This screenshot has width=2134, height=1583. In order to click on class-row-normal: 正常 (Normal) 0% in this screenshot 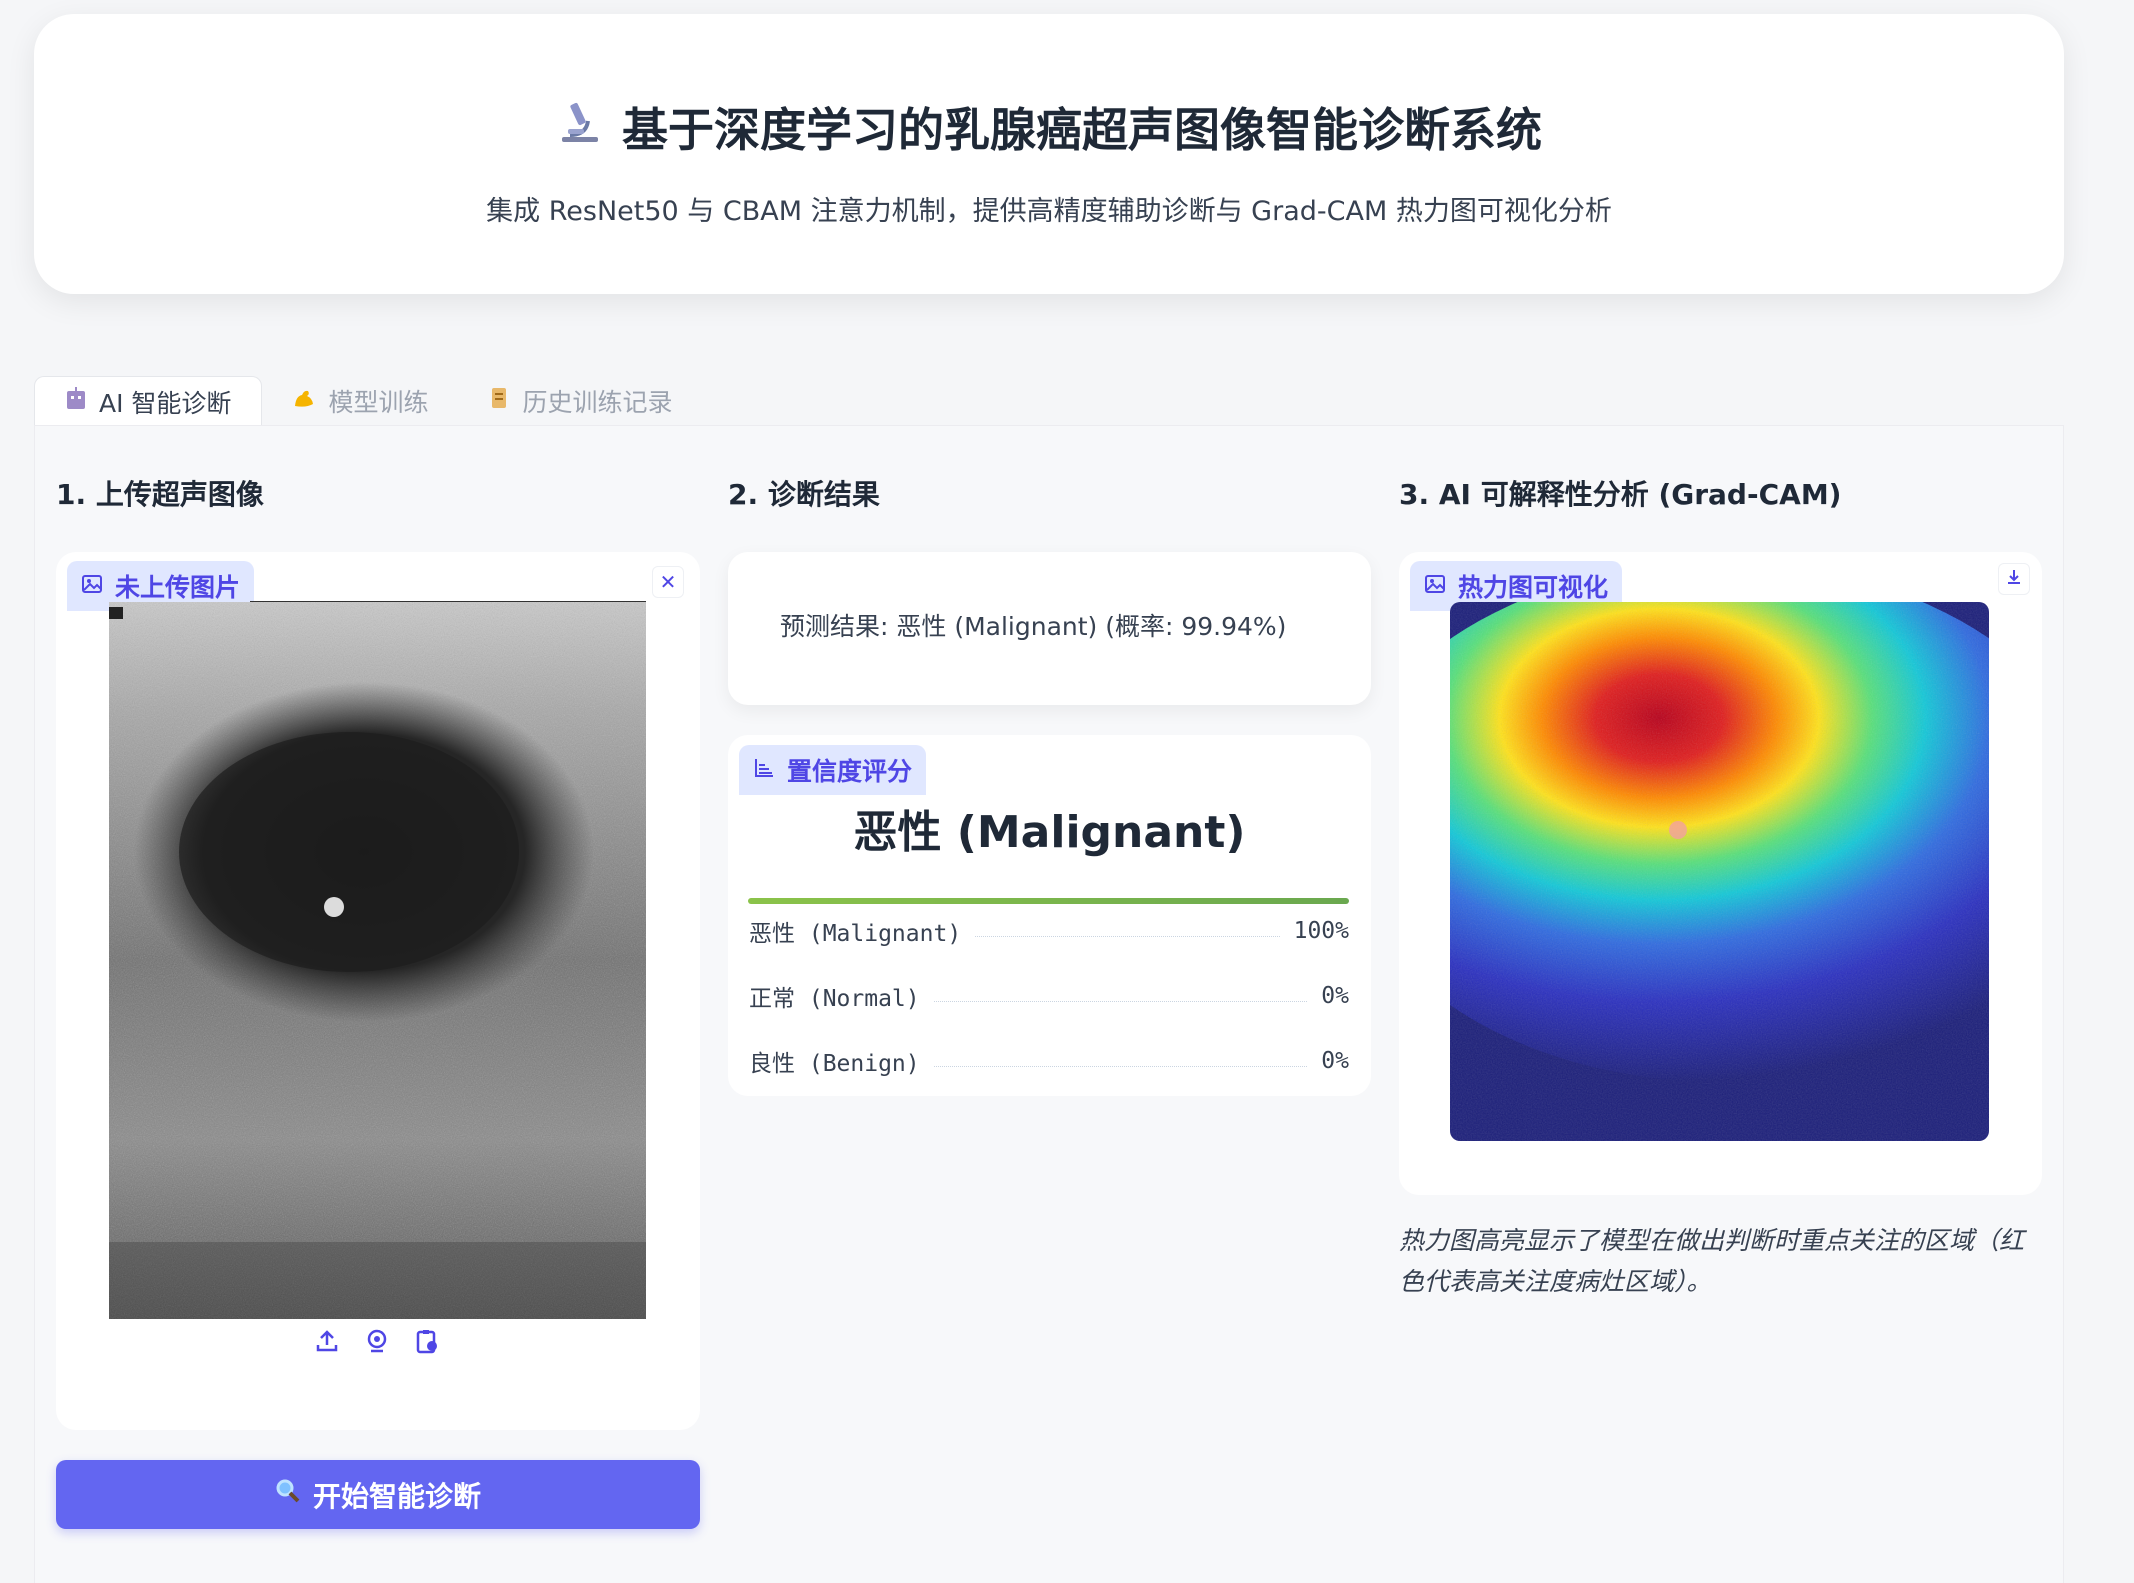, I will do `click(1049, 996)`.